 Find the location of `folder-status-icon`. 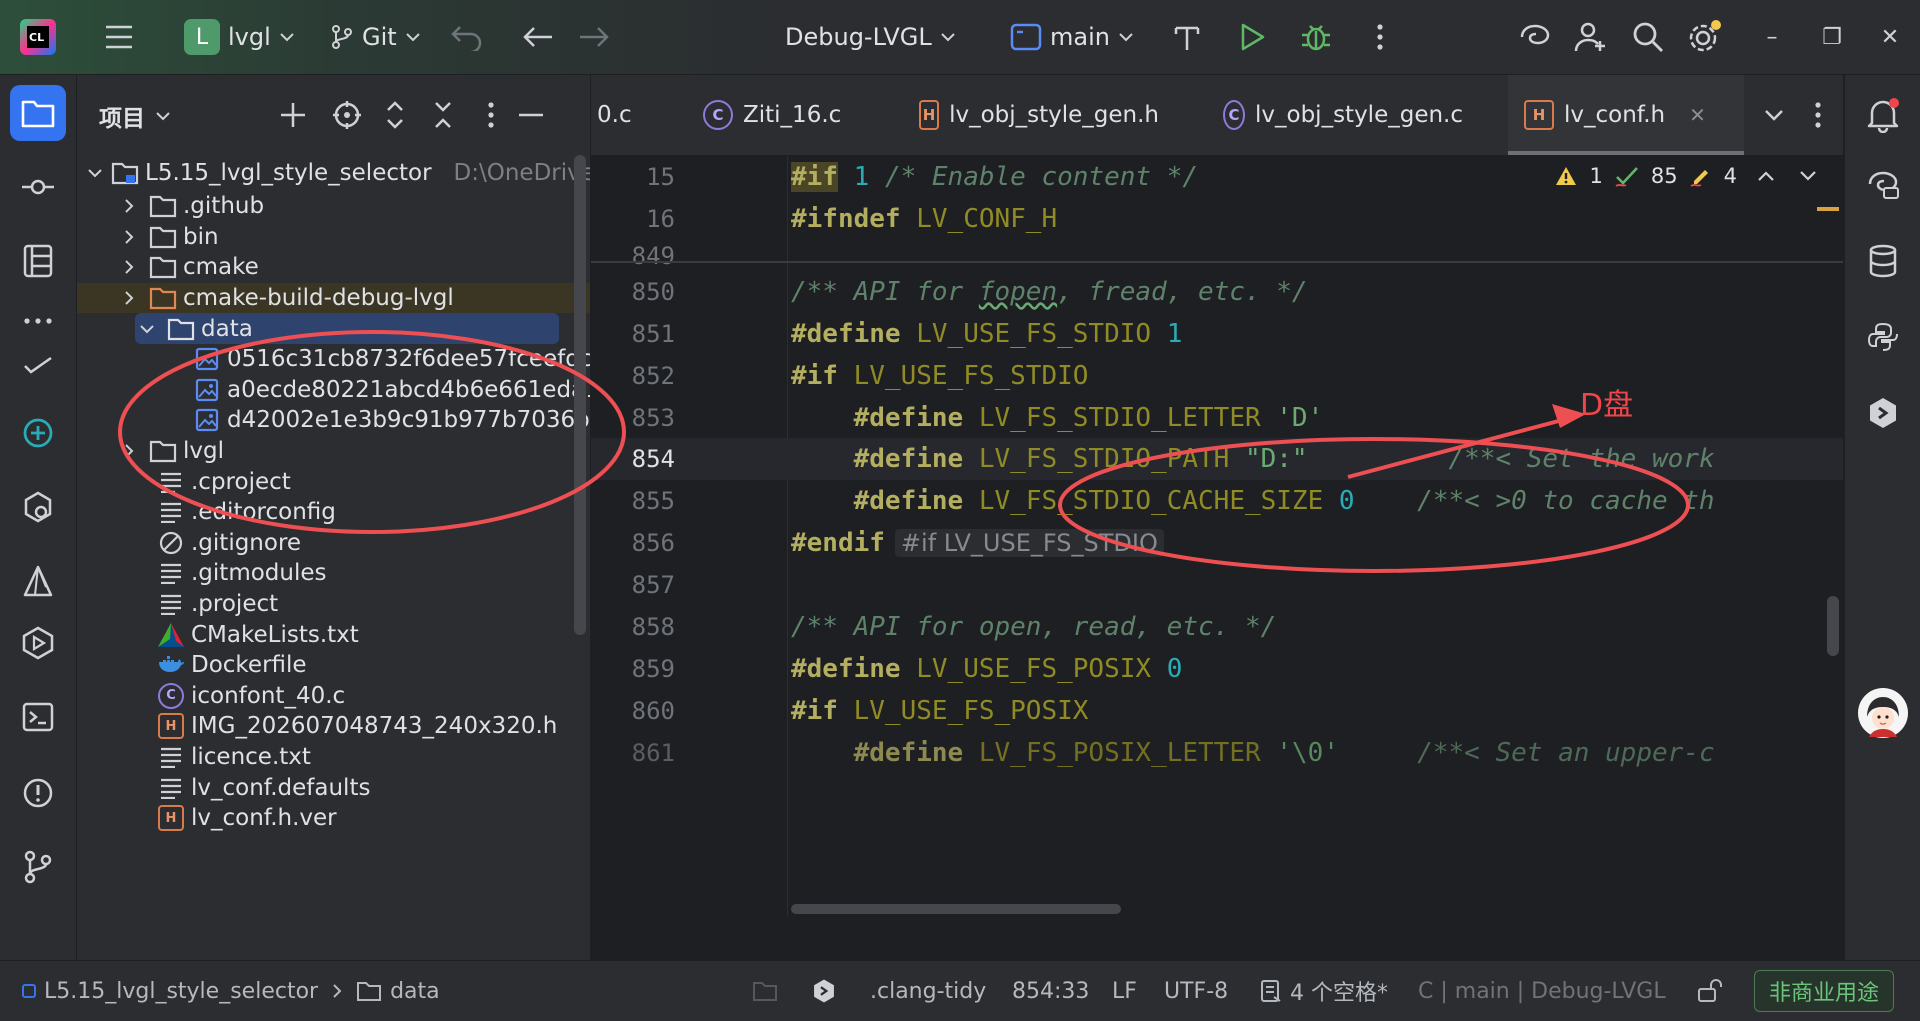

folder-status-icon is located at coordinates (765, 991).